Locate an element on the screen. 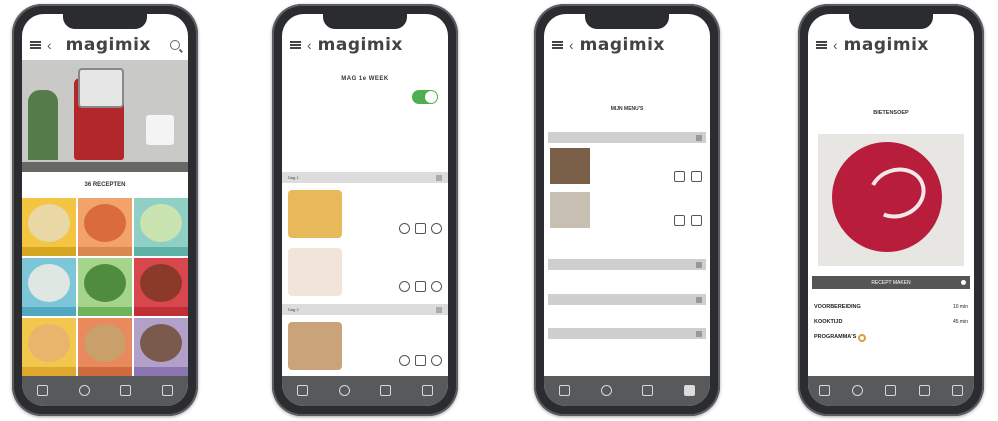  hero-image is located at coordinates (105, 116).